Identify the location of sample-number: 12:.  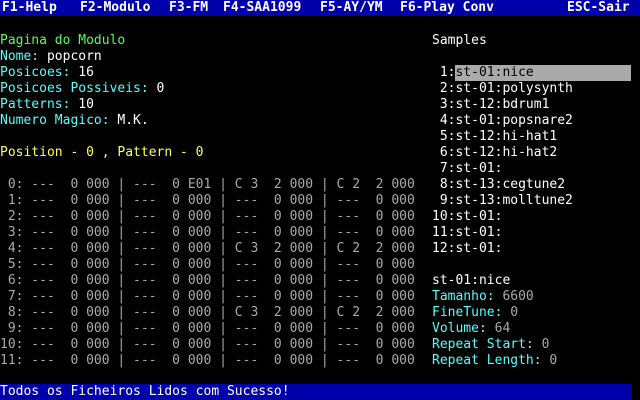
(444, 248).